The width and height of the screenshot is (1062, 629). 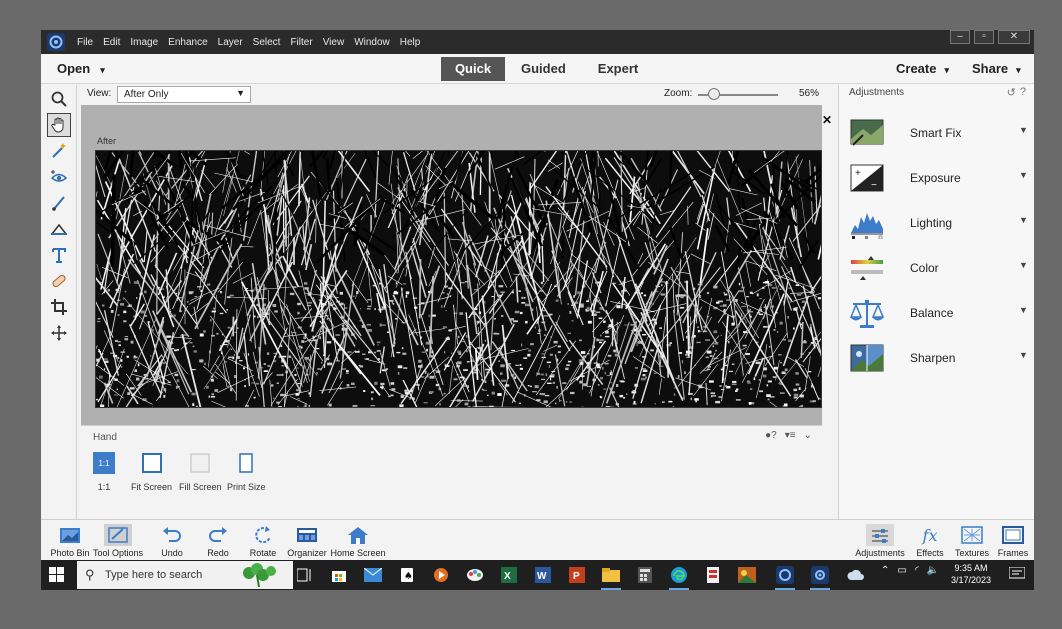 What do you see at coordinates (473, 69) in the screenshot?
I see `tab-quick: Quick` at bounding box center [473, 69].